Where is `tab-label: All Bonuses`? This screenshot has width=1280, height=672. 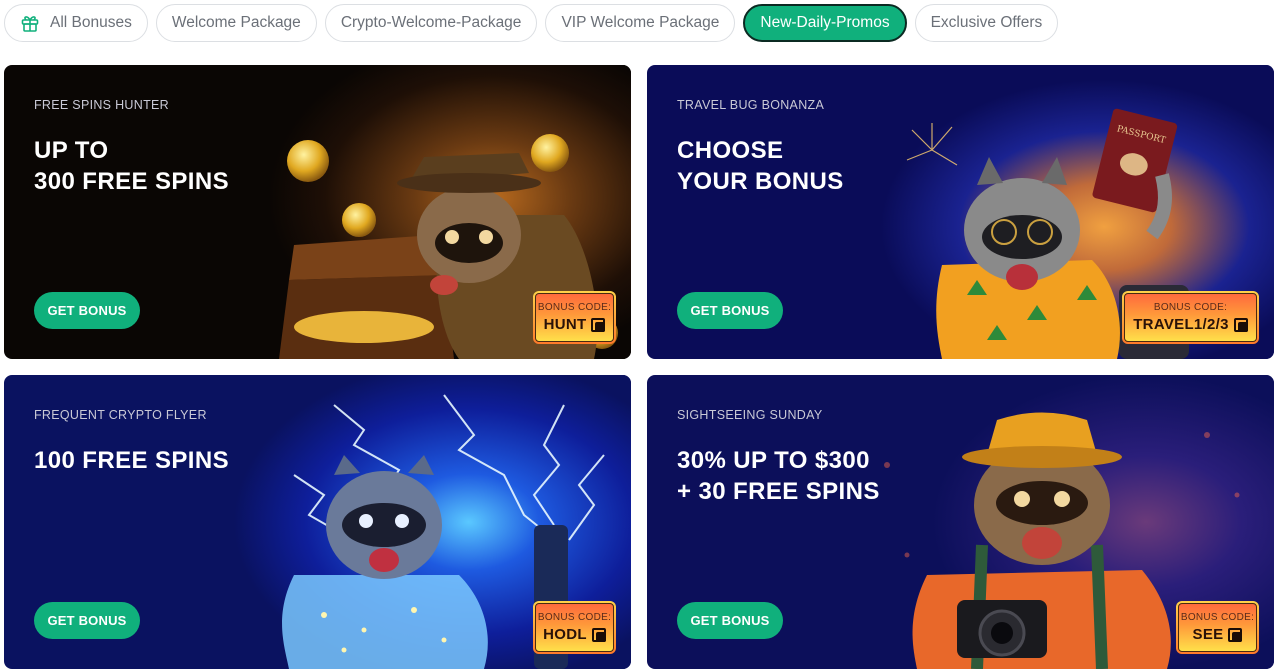 tab-label: All Bonuses is located at coordinates (91, 22).